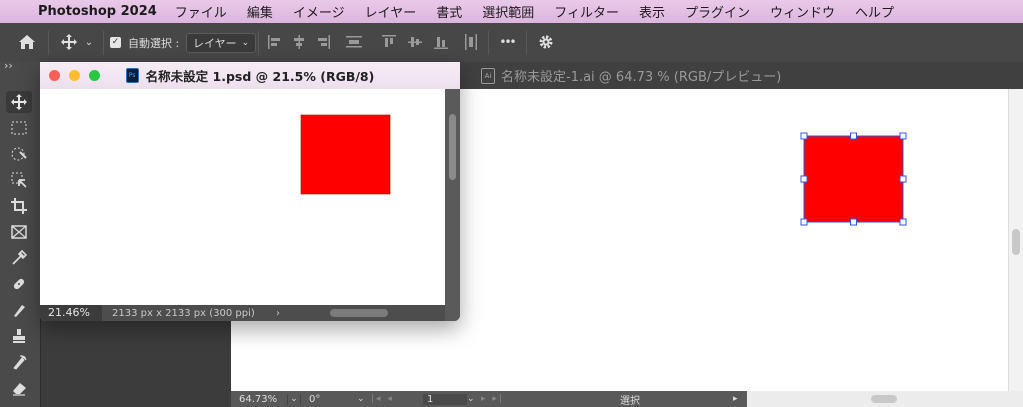  What do you see at coordinates (471, 42) in the screenshot?
I see `distribute-vertical-icon` at bounding box center [471, 42].